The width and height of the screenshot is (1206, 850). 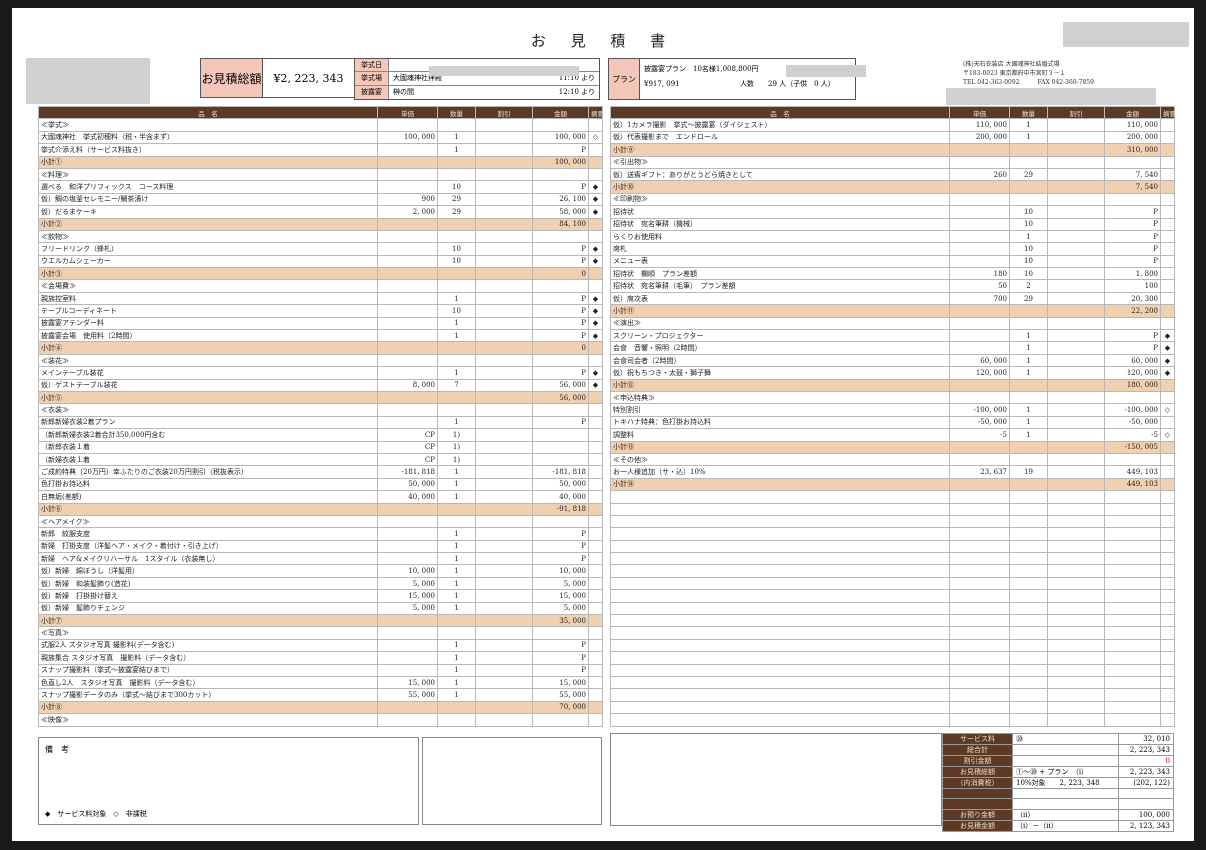 What do you see at coordinates (456, 199) in the screenshot?
I see `table-cell: 29` at bounding box center [456, 199].